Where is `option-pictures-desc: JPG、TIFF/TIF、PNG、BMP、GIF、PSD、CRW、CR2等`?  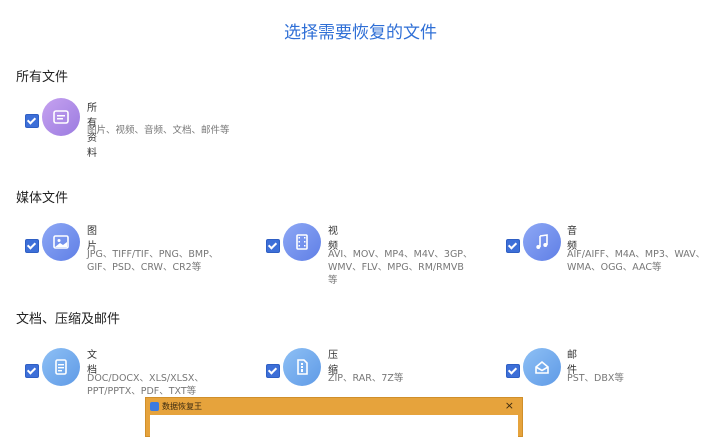
option-pictures-desc: JPG、TIFF/TIF、PNG、BMP、GIF、PSD、CRW、CR2等 is located at coordinates (153, 261).